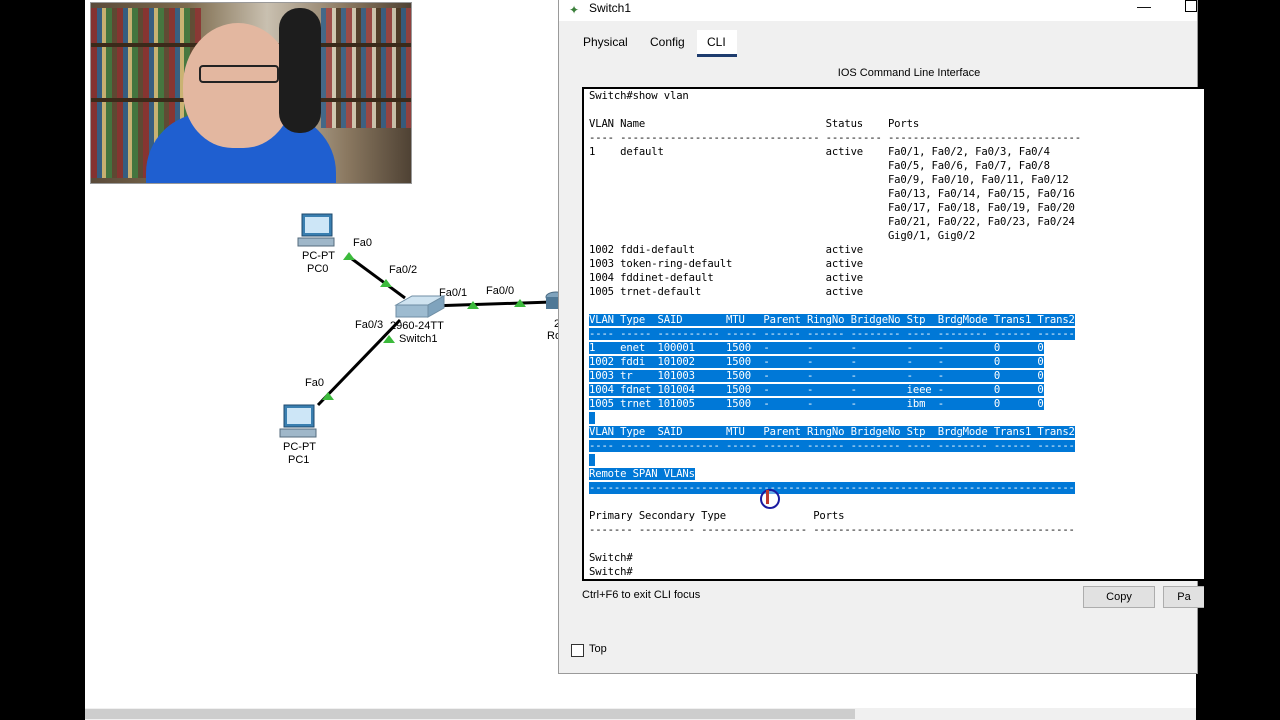  I want to click on cli-line: 1003 token-ring-default active, so click(726, 264).